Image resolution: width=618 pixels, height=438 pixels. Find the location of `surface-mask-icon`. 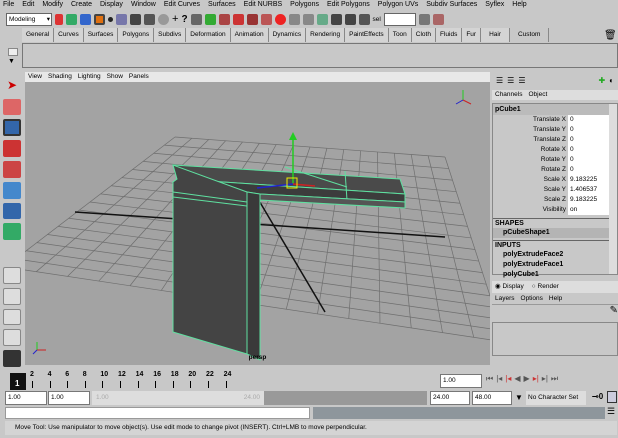

surface-mask-icon is located at coordinates (135, 19).